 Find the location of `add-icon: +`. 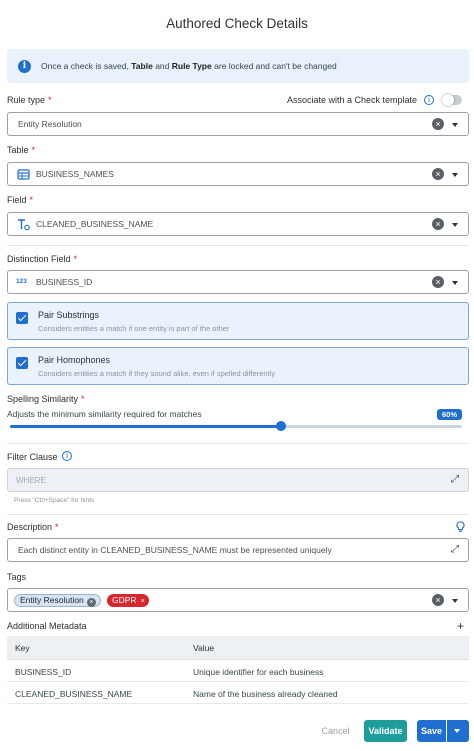

add-icon: + is located at coordinates (460, 626).